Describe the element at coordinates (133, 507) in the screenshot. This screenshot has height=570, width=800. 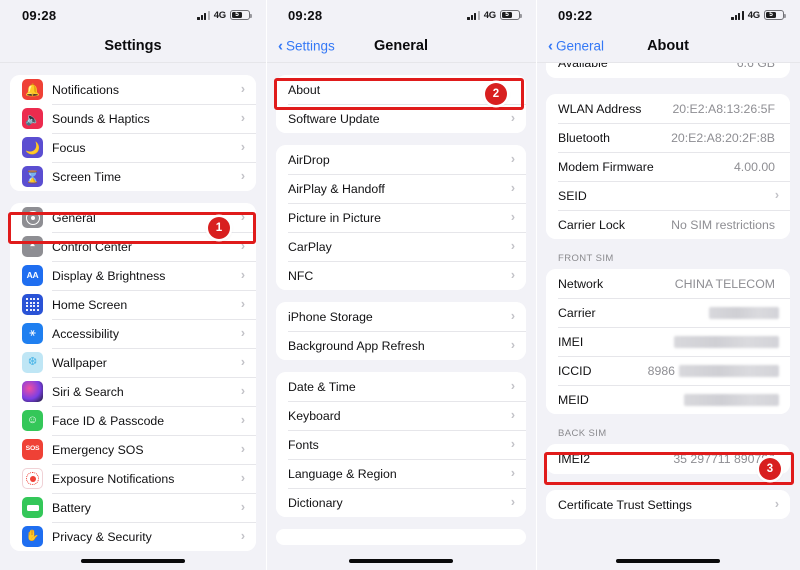
I see `sidebar-item-battery: Battery ›` at that location.